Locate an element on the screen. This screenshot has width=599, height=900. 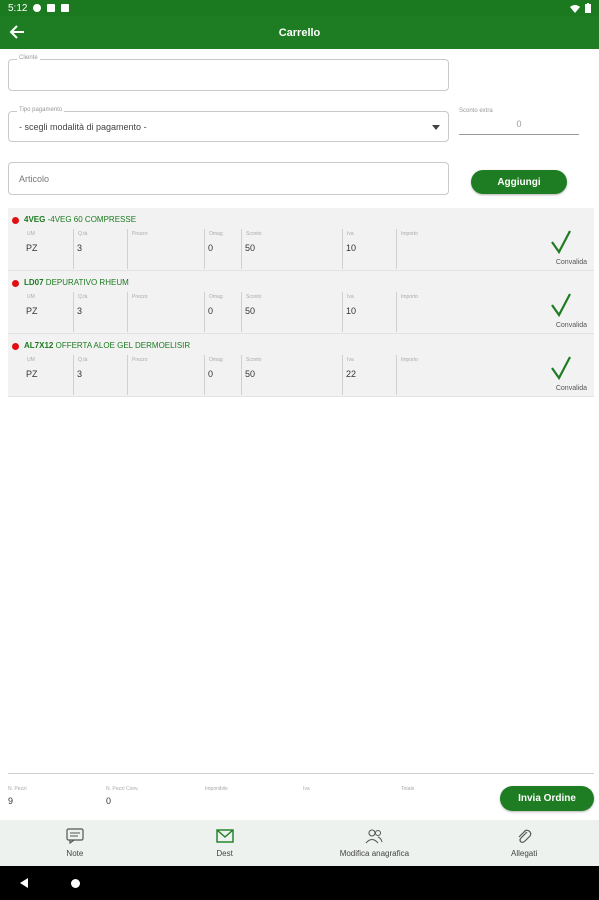
notification-status-icon is located at coordinates (51, 8).